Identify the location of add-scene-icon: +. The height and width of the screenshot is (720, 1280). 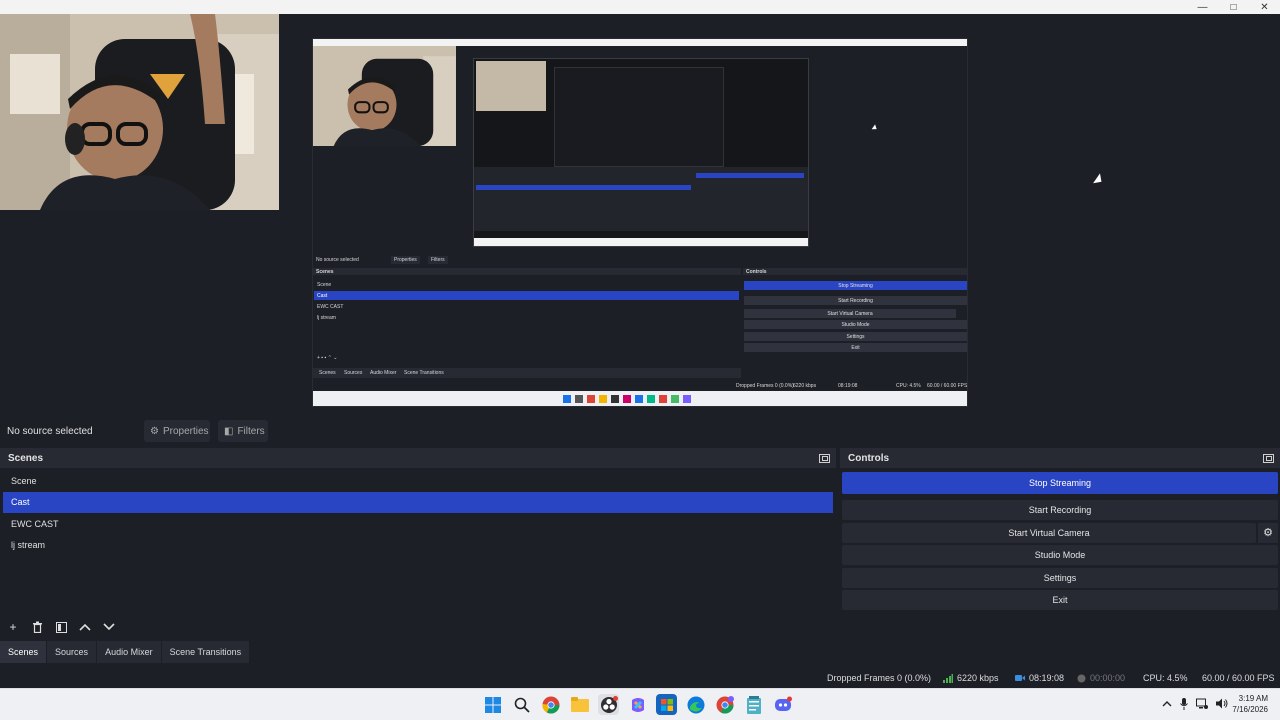
(13, 627).